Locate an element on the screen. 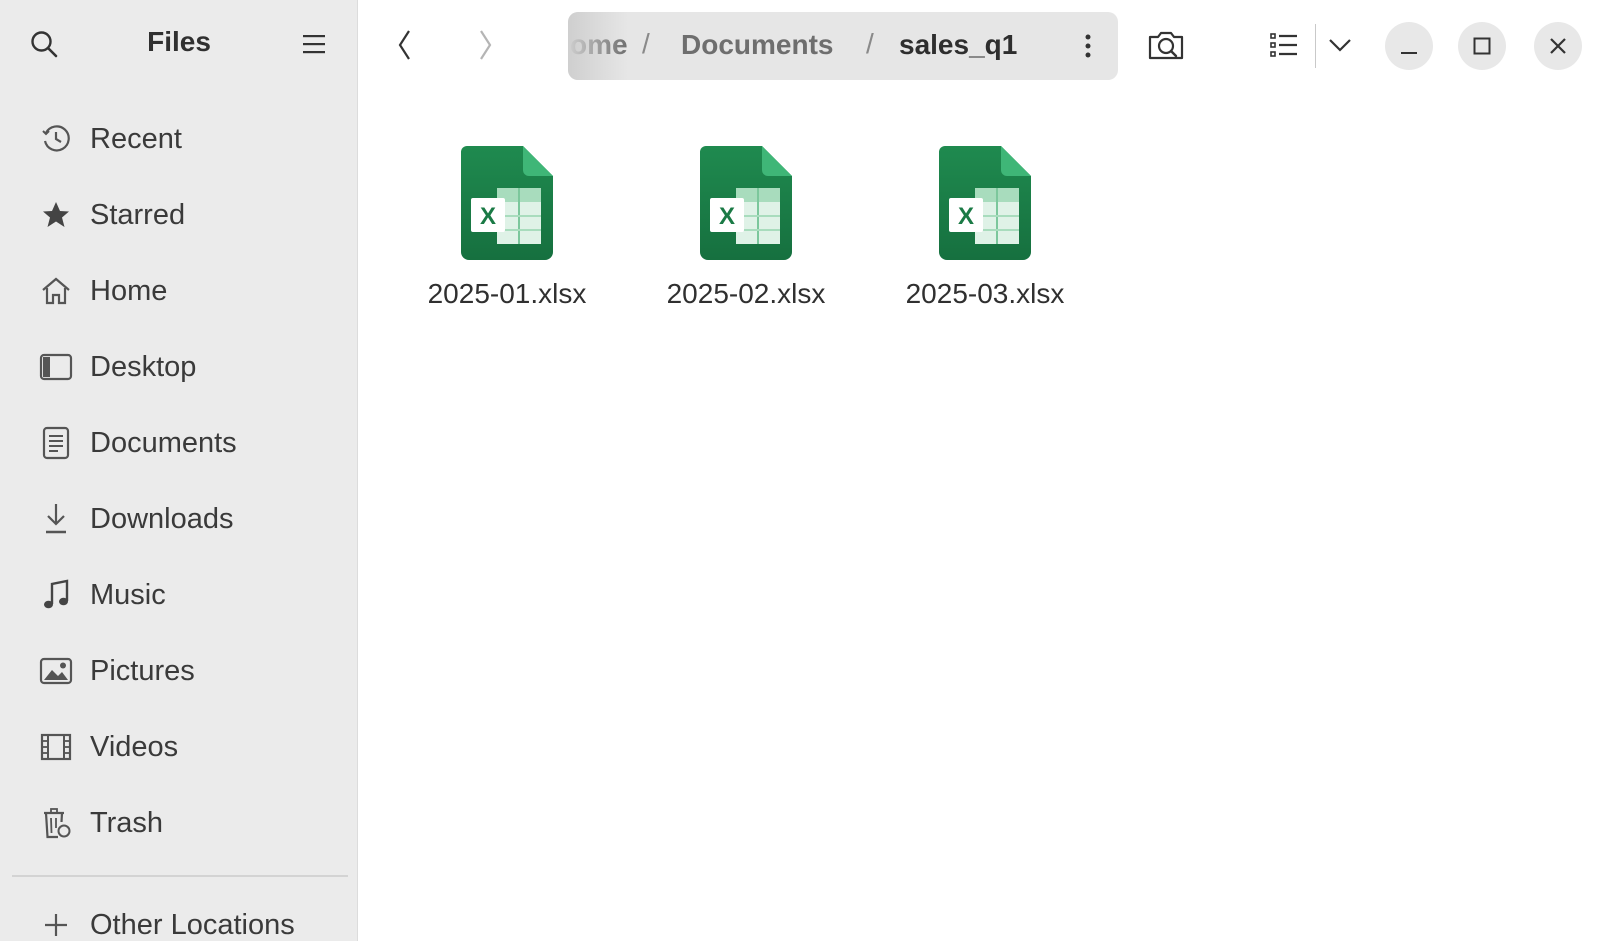 The image size is (1598, 950). sidebar-item-label: Music is located at coordinates (128, 594).